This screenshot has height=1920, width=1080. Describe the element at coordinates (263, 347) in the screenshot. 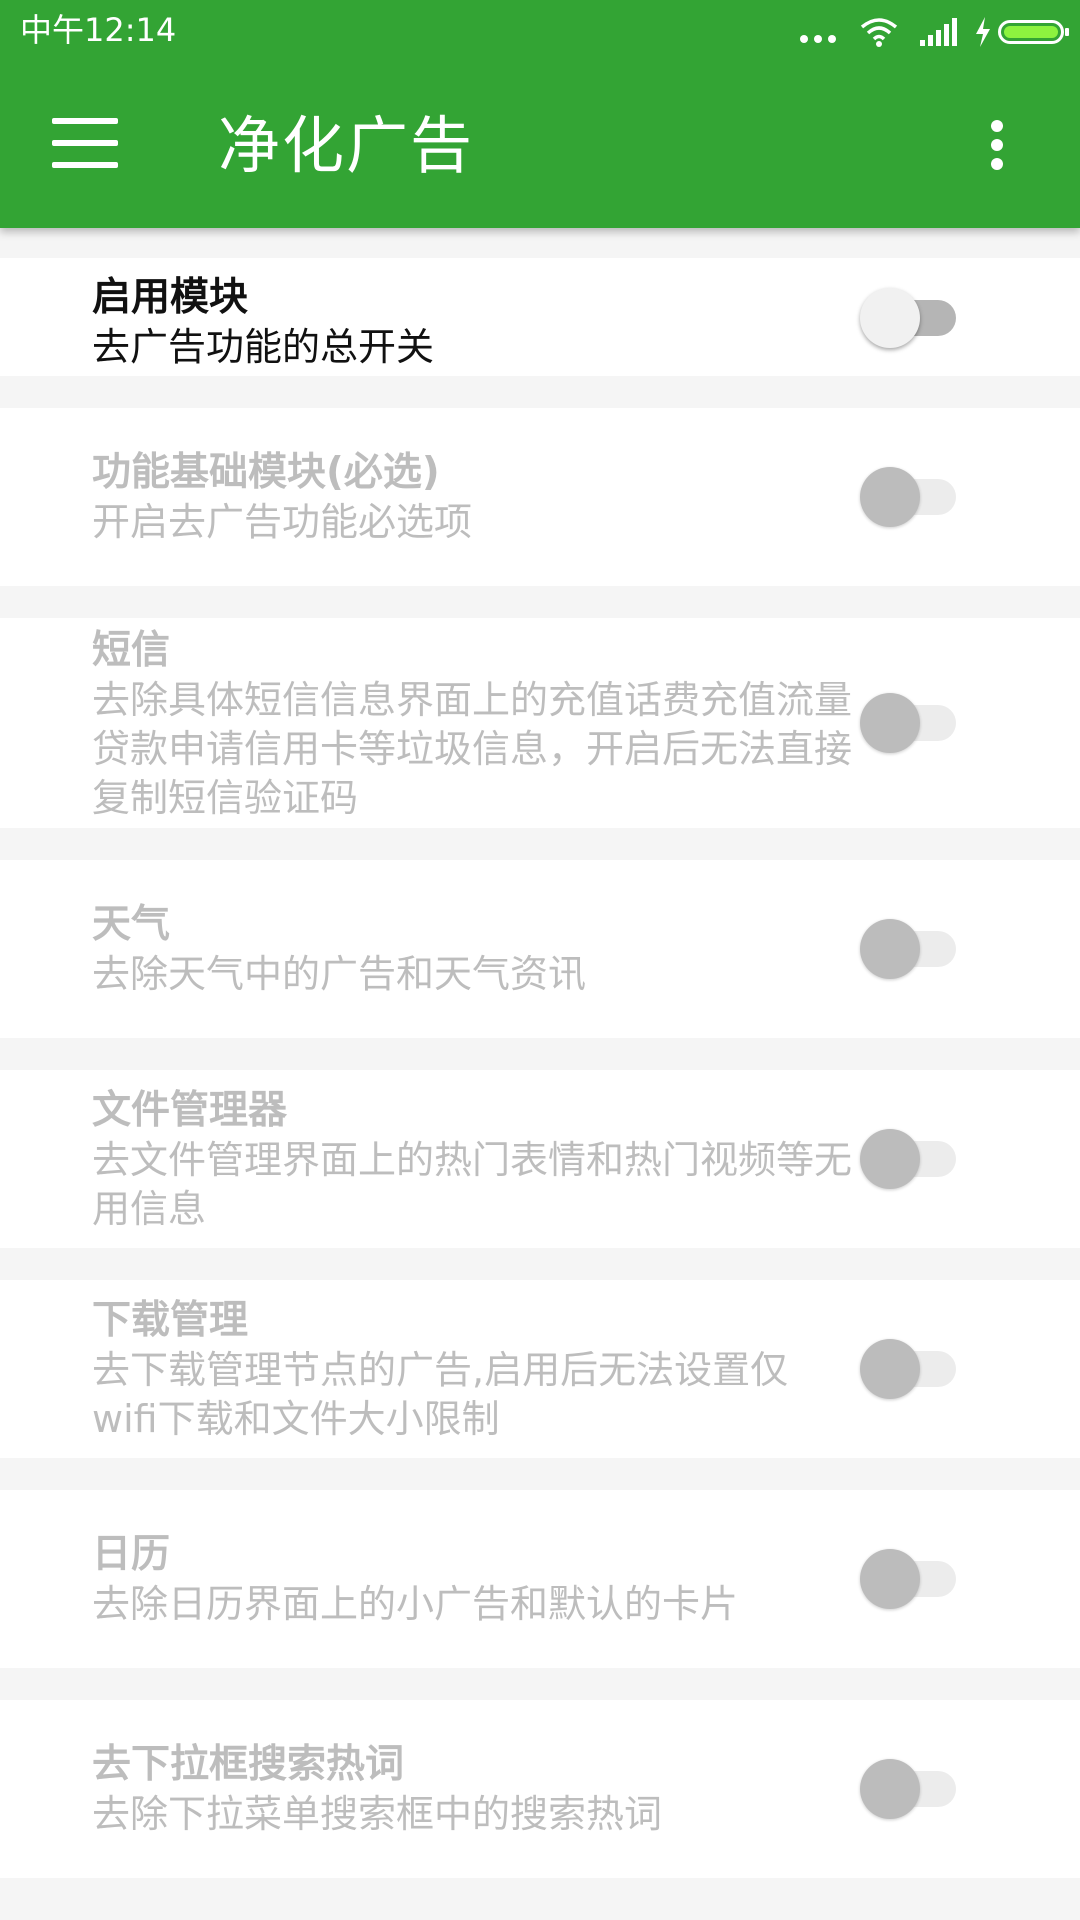

I see `setting-description: 去广告功能的总开关` at that location.